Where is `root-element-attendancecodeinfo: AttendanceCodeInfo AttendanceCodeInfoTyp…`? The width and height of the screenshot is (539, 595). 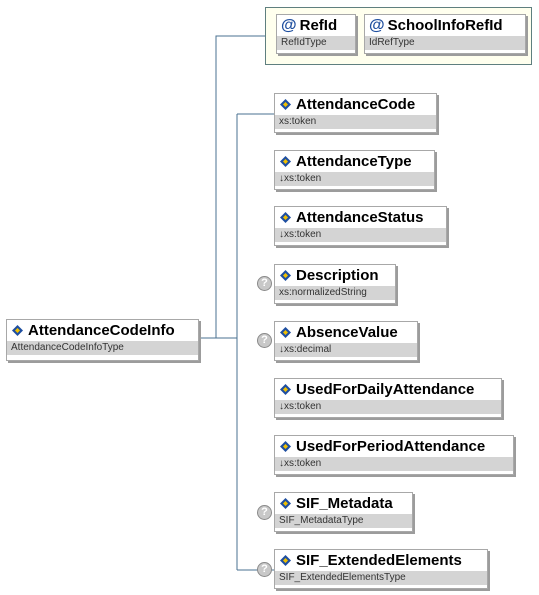 root-element-attendancecodeinfo: AttendanceCodeInfo AttendanceCodeInfoTyp… is located at coordinates (102, 340).